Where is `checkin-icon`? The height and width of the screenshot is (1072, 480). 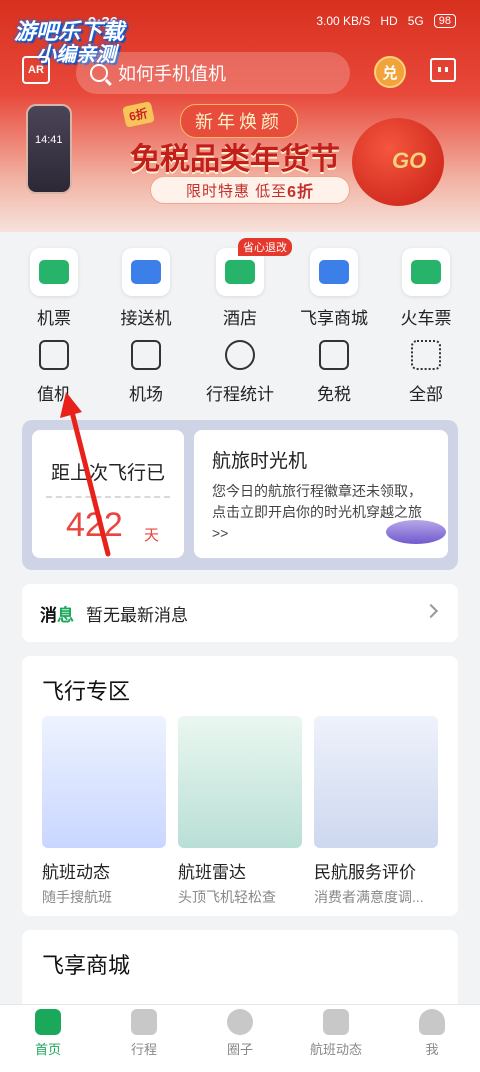 checkin-icon is located at coordinates (54, 355).